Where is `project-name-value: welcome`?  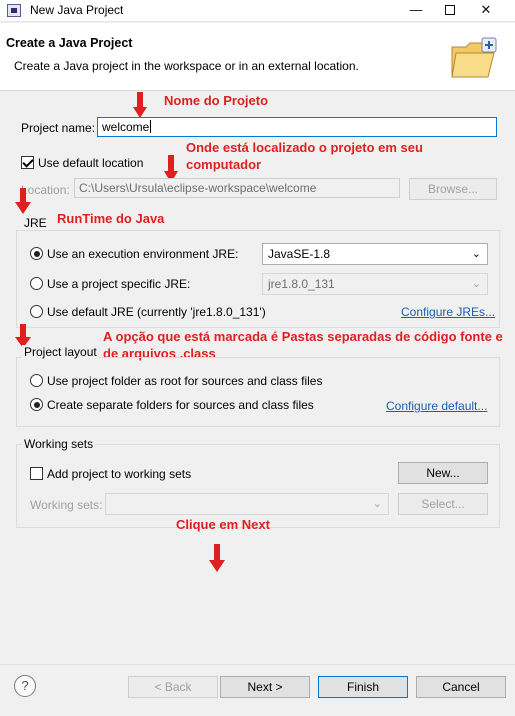 project-name-value: welcome is located at coordinates (126, 127).